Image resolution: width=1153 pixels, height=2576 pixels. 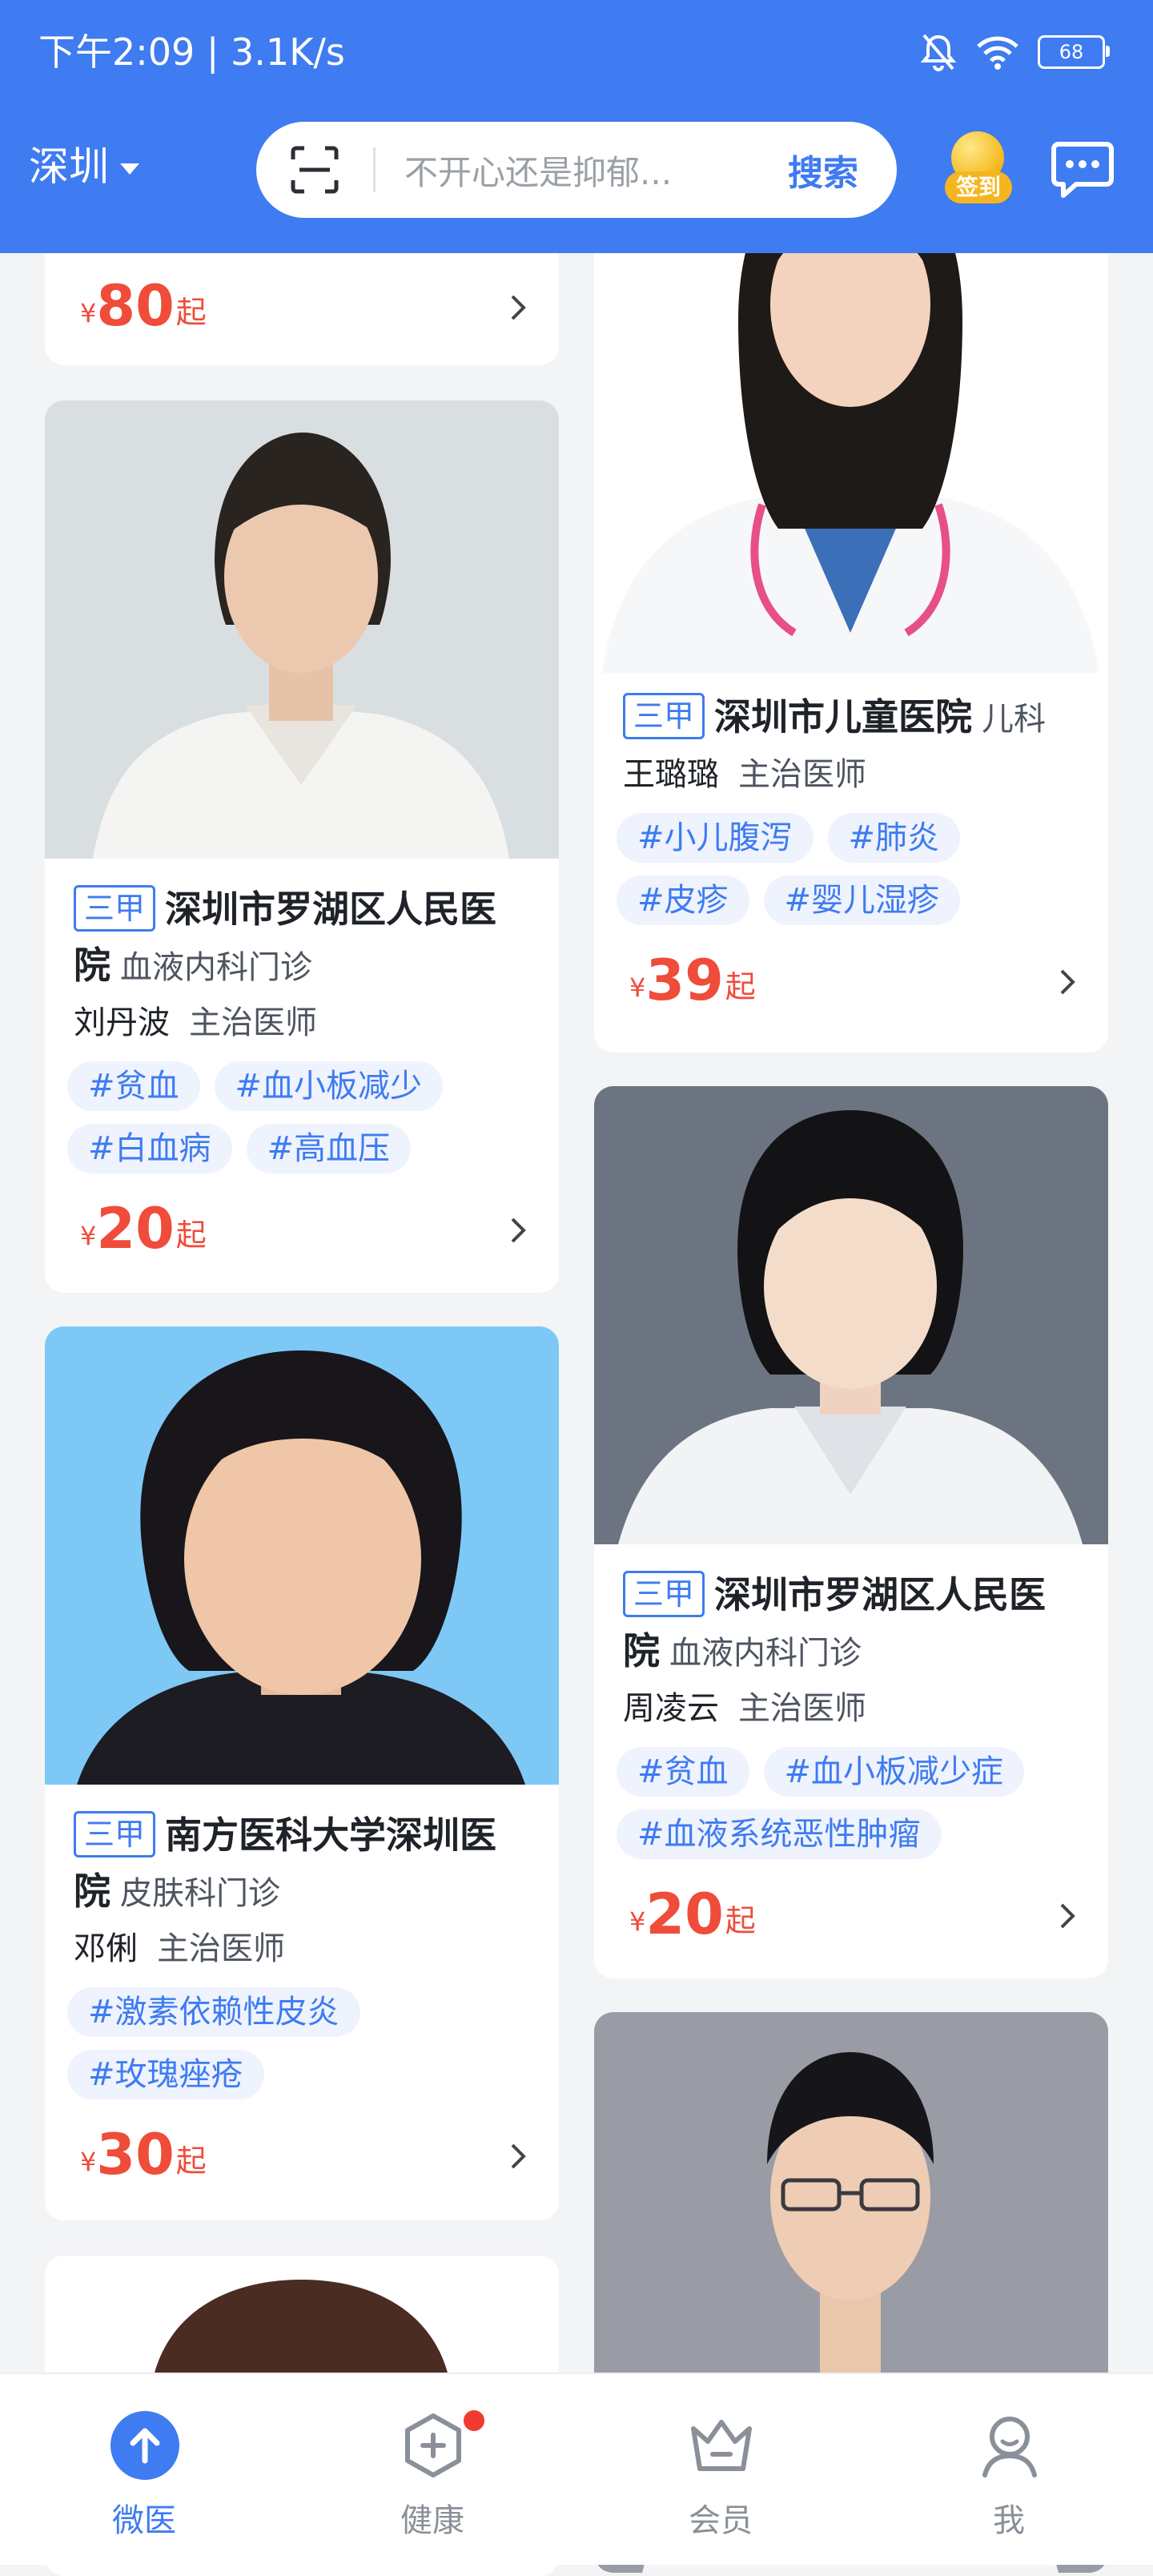 I want to click on tab-member: 会员, so click(x=721, y=2469).